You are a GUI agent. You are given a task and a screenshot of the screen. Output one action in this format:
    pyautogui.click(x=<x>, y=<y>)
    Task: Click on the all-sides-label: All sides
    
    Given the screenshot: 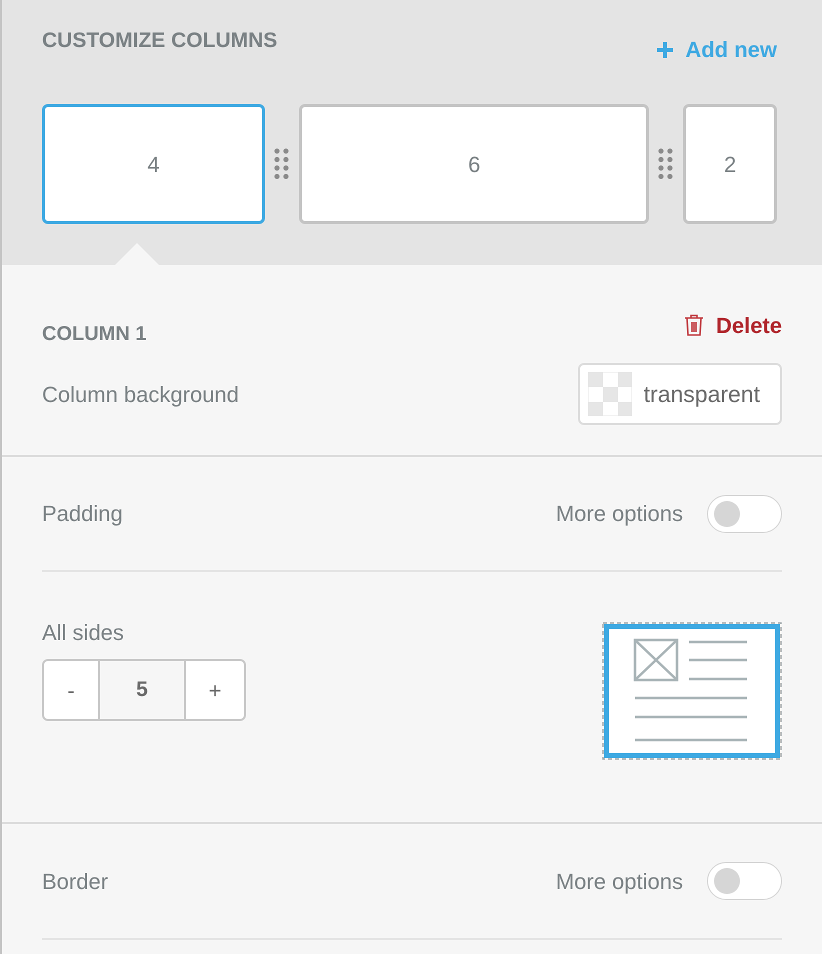 What is the action you would take?
    pyautogui.click(x=83, y=633)
    